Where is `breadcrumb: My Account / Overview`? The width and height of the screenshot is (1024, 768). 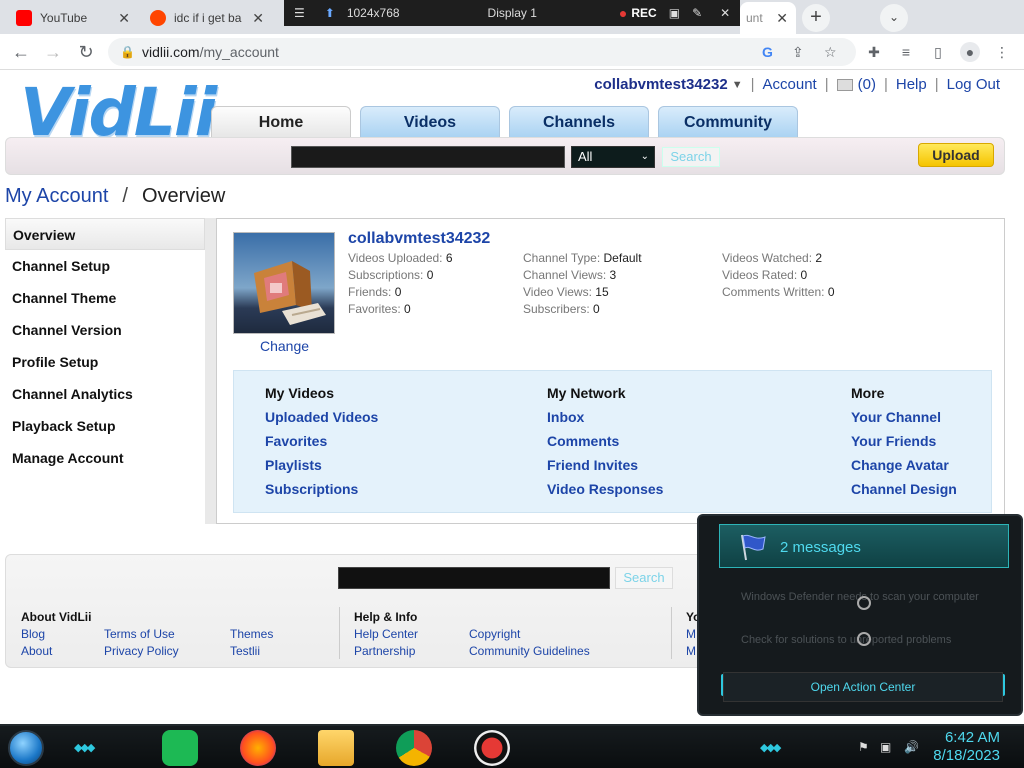 breadcrumb: My Account / Overview is located at coordinates (115, 196).